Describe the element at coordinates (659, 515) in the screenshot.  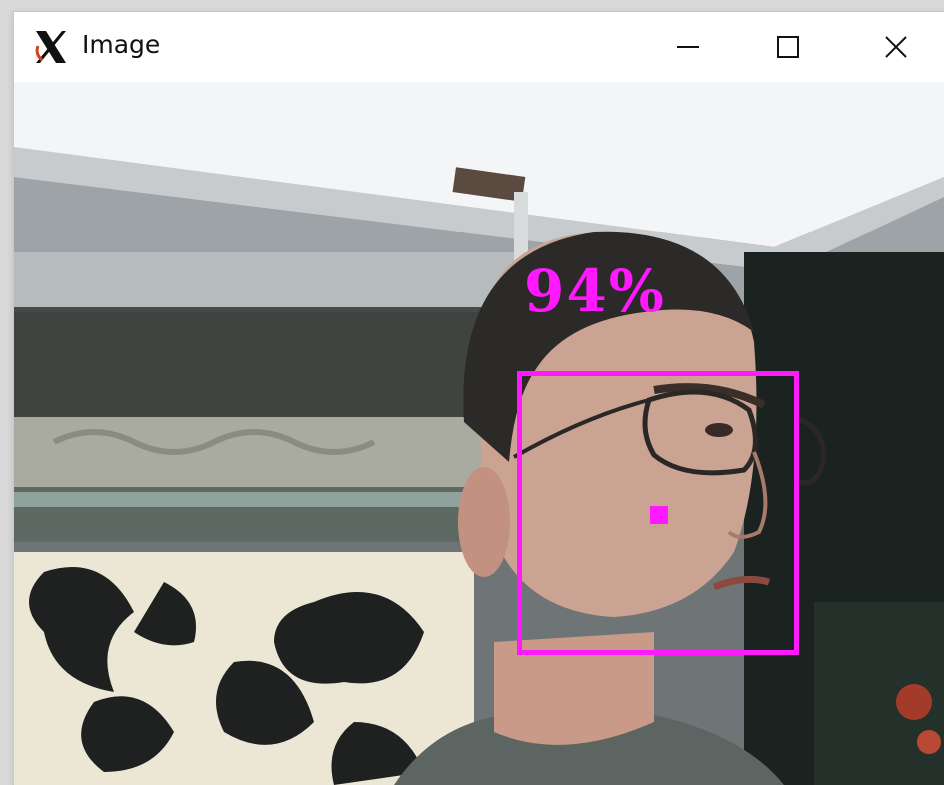
I see `face-center-marker` at that location.